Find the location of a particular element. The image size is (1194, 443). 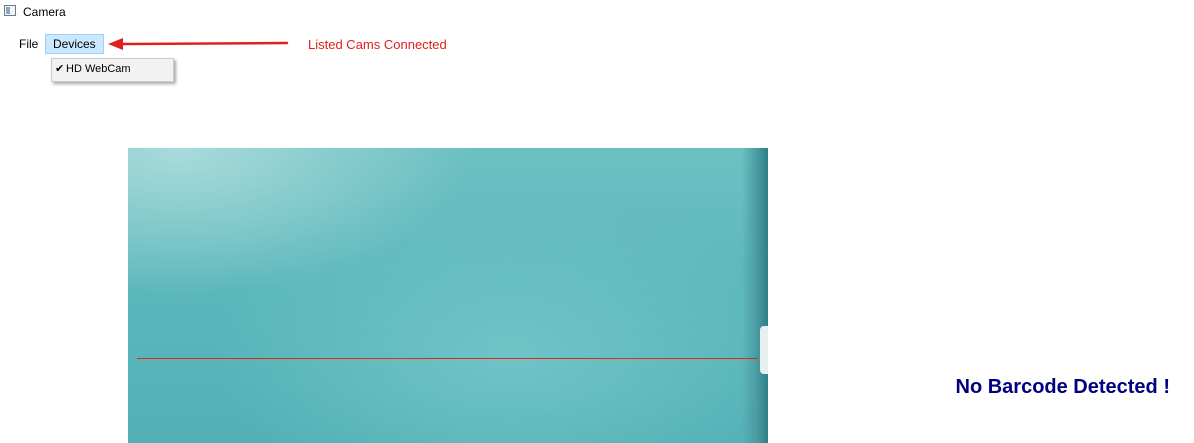

app-window-icon is located at coordinates (10, 10).